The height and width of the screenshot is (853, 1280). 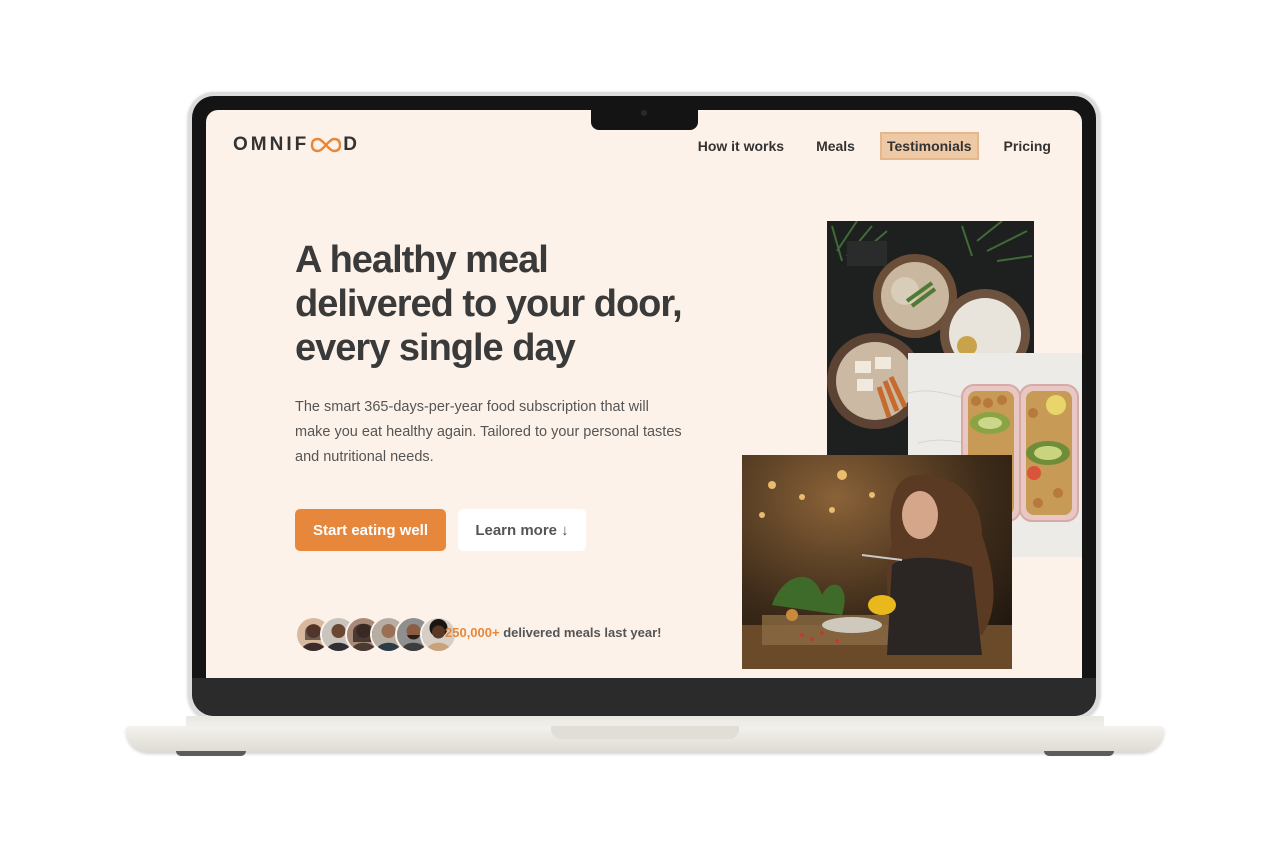 What do you see at coordinates (645, 732) in the screenshot?
I see `laptop-base-lip` at bounding box center [645, 732].